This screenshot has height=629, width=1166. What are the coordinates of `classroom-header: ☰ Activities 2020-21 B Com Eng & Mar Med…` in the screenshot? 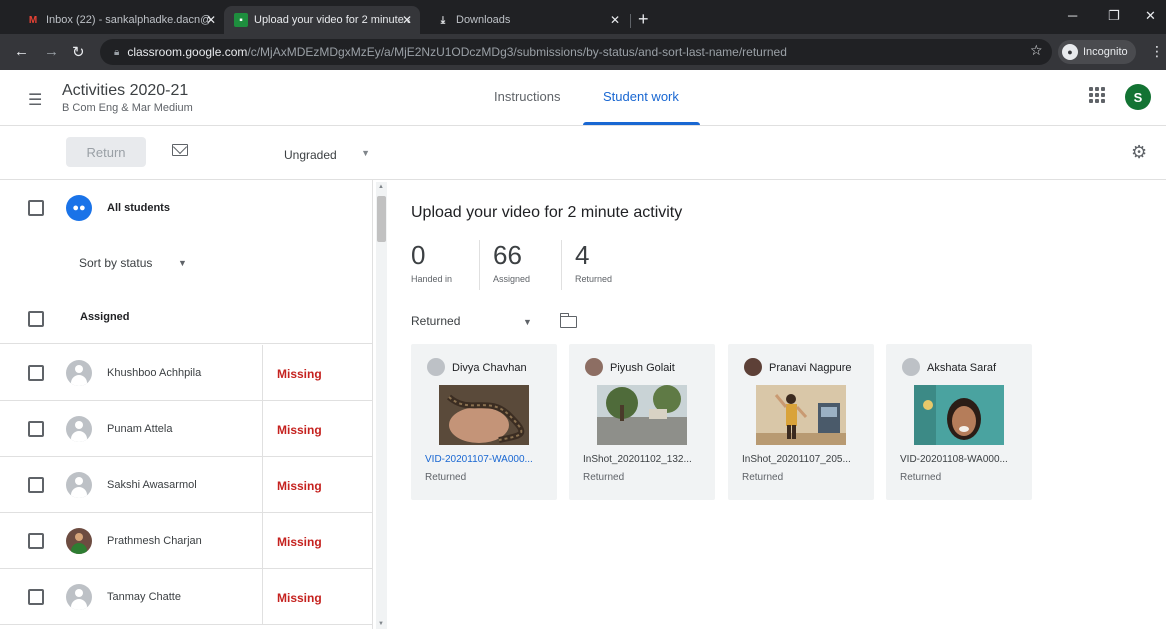 It's located at (583, 98).